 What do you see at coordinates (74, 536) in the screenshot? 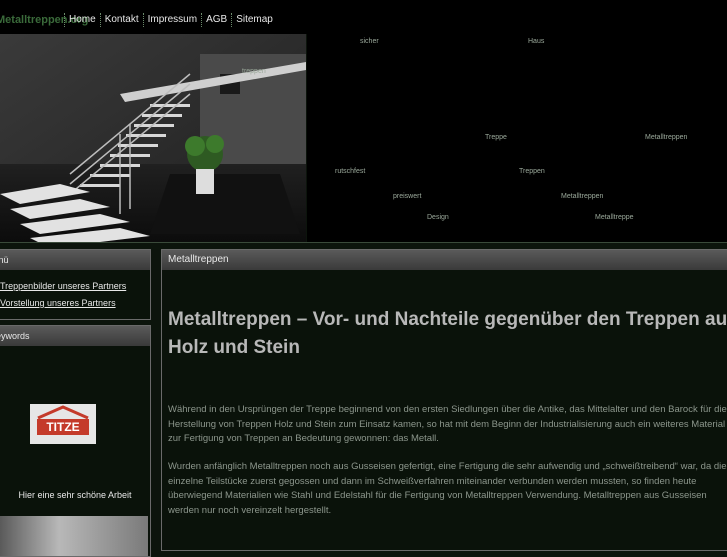
I see `partner-photo` at bounding box center [74, 536].